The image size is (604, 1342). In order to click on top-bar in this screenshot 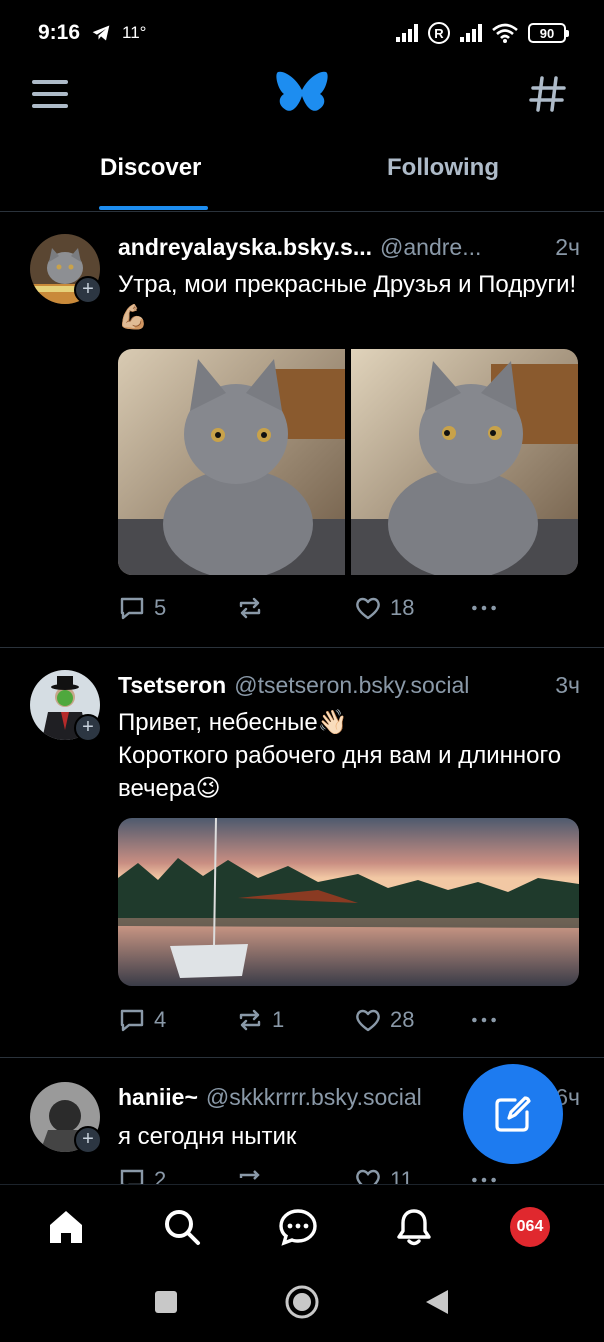, I will do `click(302, 97)`.